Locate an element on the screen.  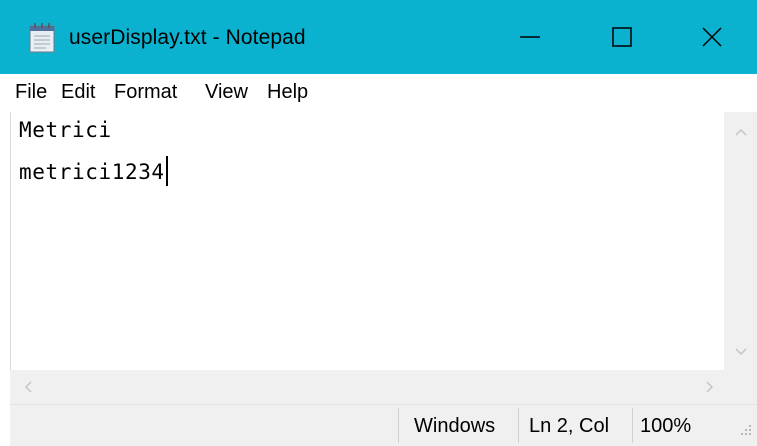
close-button is located at coordinates (712, 37).